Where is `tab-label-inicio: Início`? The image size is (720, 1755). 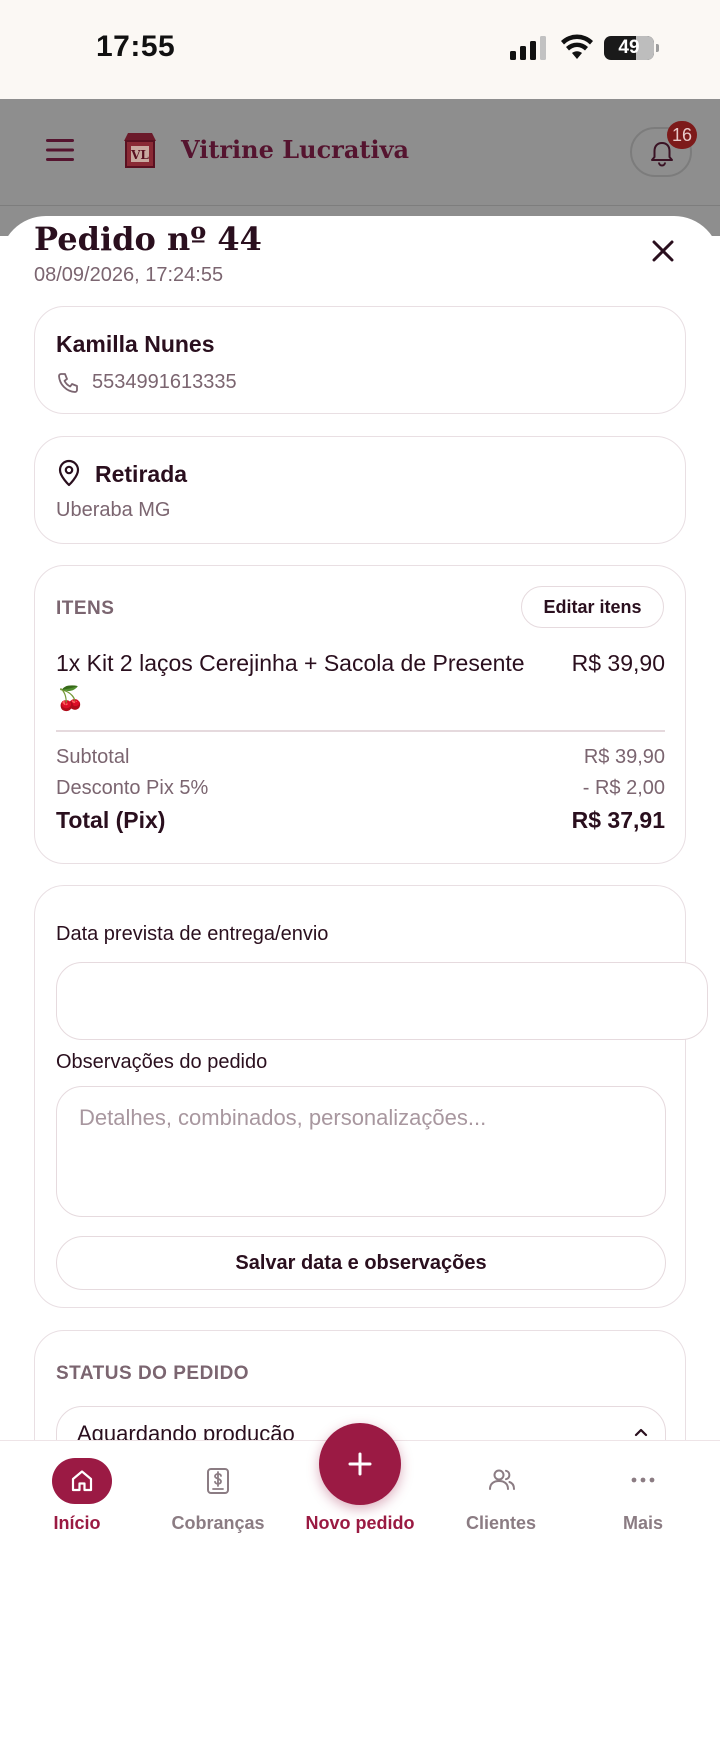
tab-label-inicio: Início is located at coordinates (77, 1523).